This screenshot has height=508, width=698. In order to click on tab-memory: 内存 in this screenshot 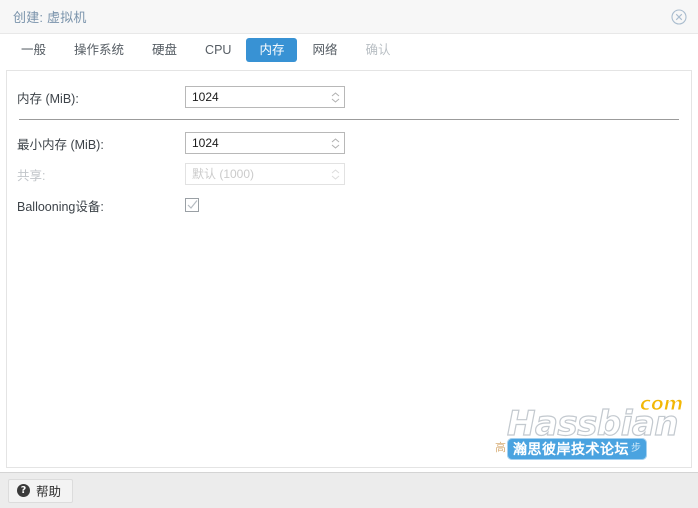, I will do `click(272, 50)`.